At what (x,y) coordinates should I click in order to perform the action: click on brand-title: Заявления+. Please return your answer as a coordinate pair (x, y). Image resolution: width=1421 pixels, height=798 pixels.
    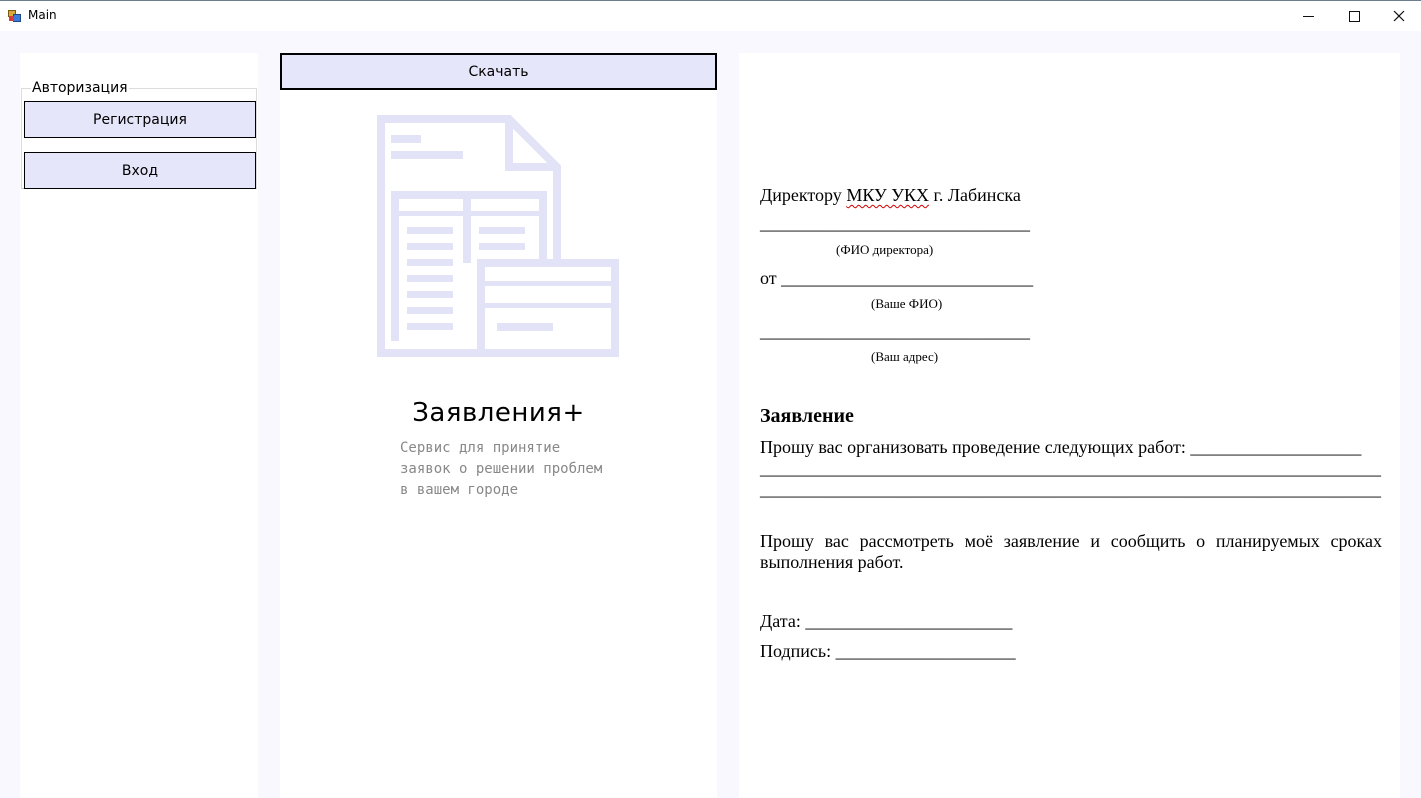
    Looking at the image, I should click on (498, 413).